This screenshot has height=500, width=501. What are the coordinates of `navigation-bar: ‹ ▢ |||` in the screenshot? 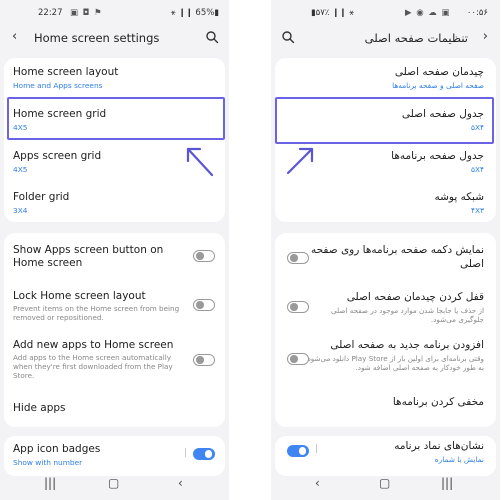 It's located at (385, 485).